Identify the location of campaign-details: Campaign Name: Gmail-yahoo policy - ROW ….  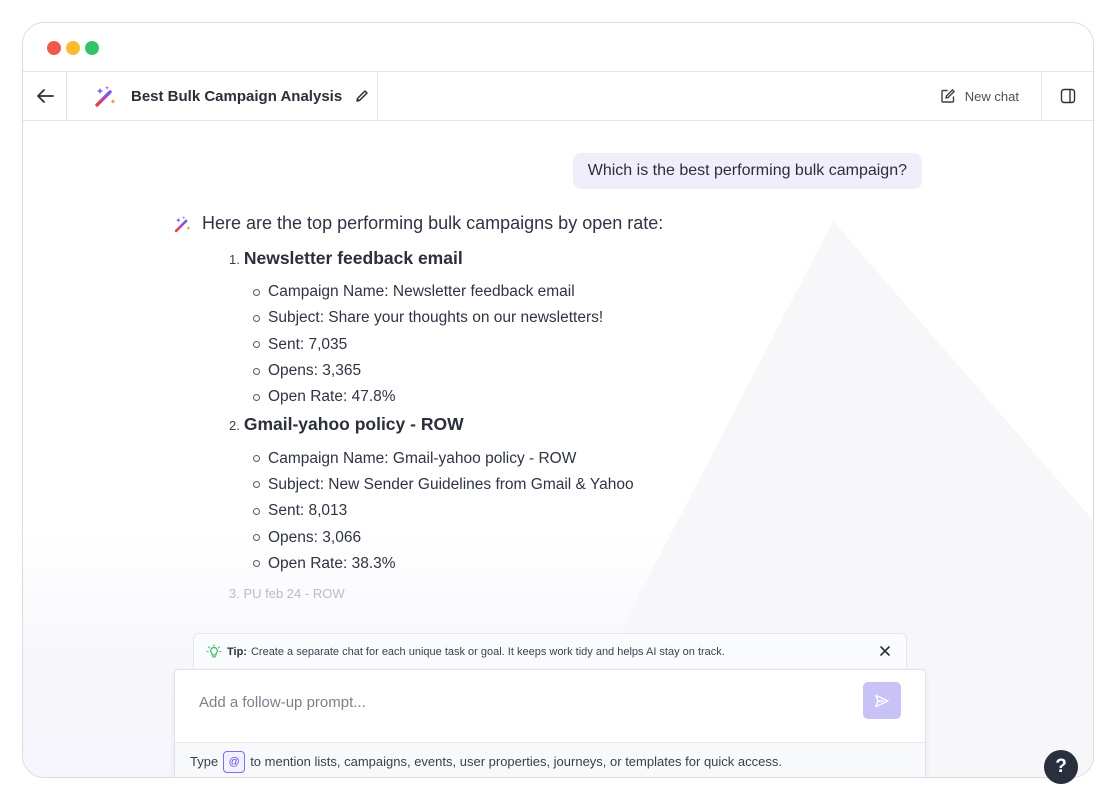
(573, 510).